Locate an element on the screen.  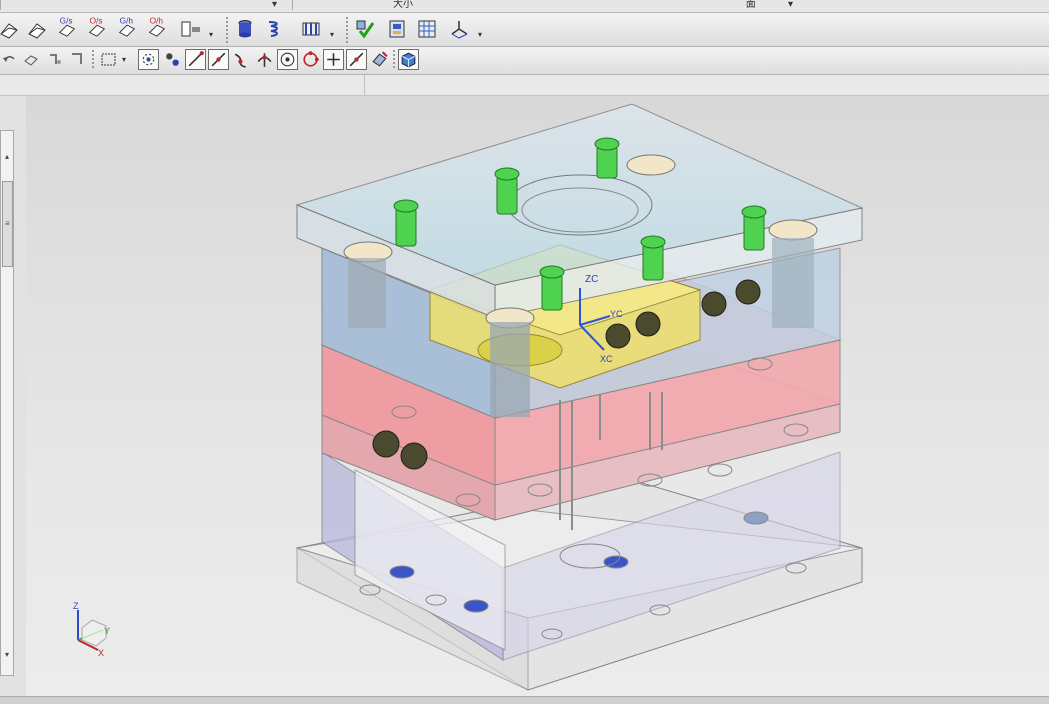
toolbar-snap: ▾ is located at coordinates (524, 61).